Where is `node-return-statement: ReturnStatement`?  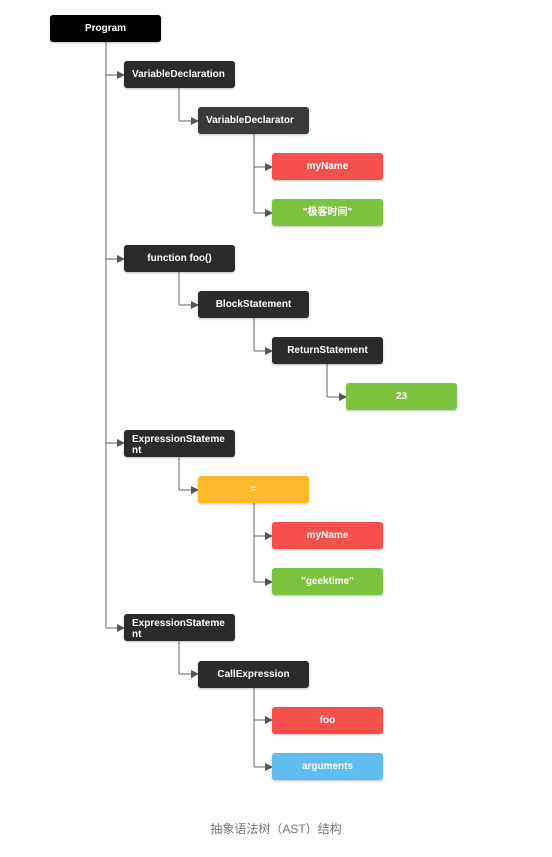 node-return-statement: ReturnStatement is located at coordinates (327, 350).